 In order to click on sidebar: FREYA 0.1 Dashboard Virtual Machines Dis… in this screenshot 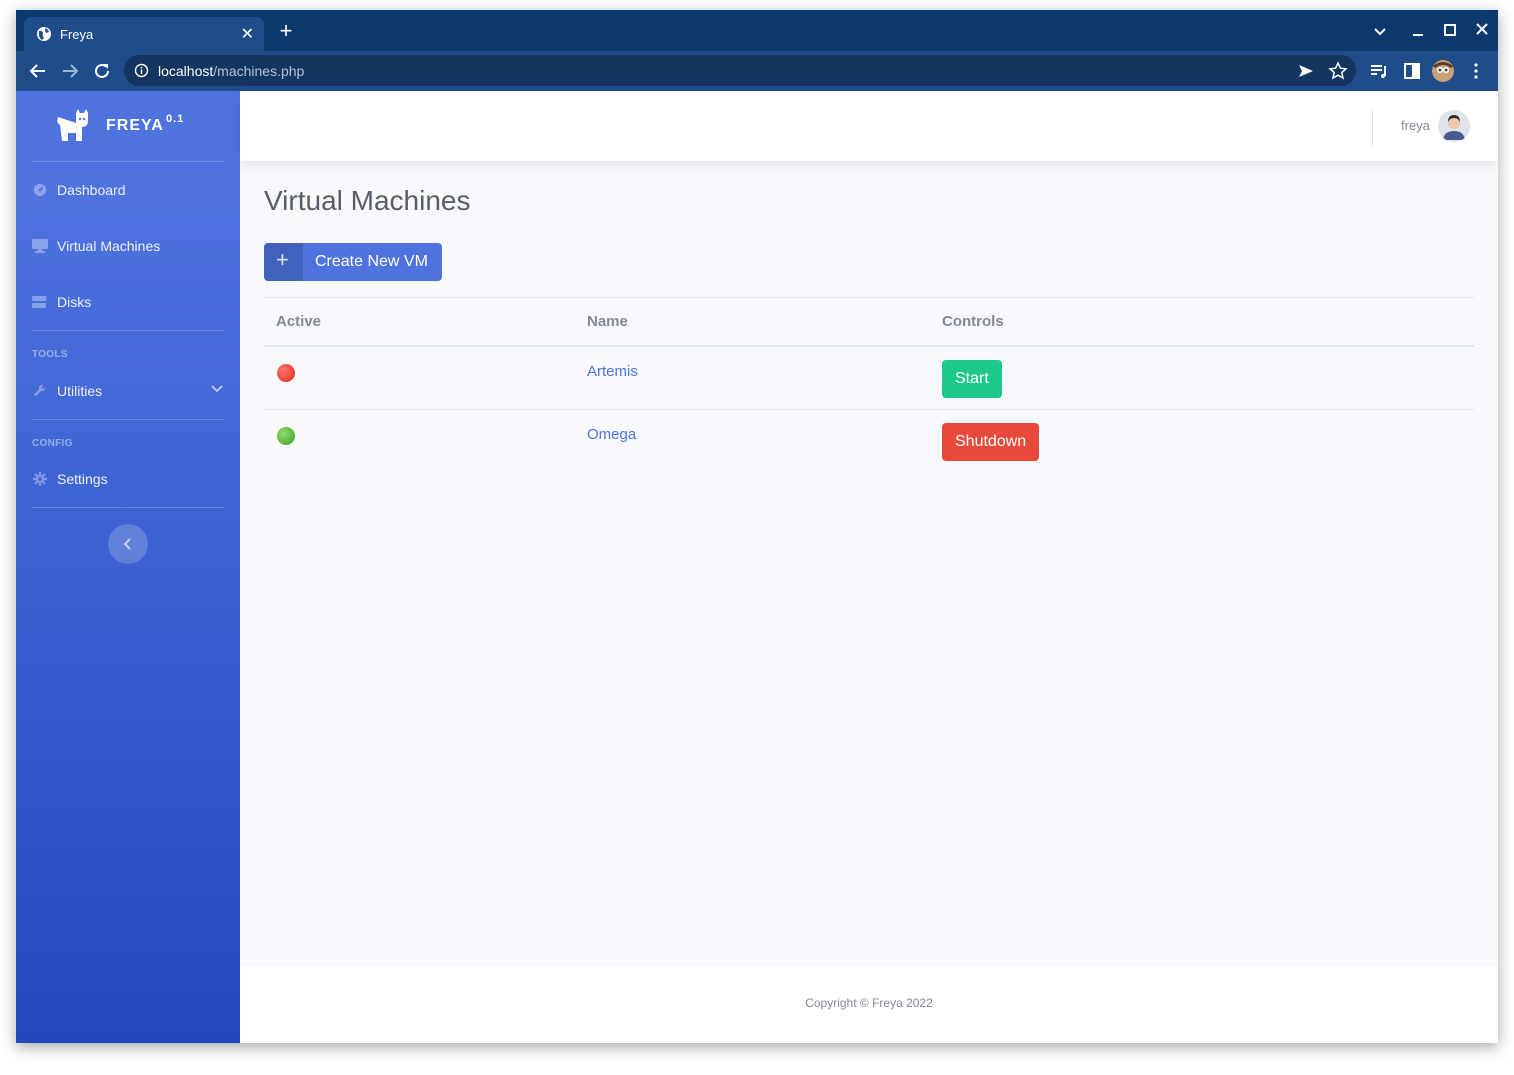, I will do `click(128, 567)`.